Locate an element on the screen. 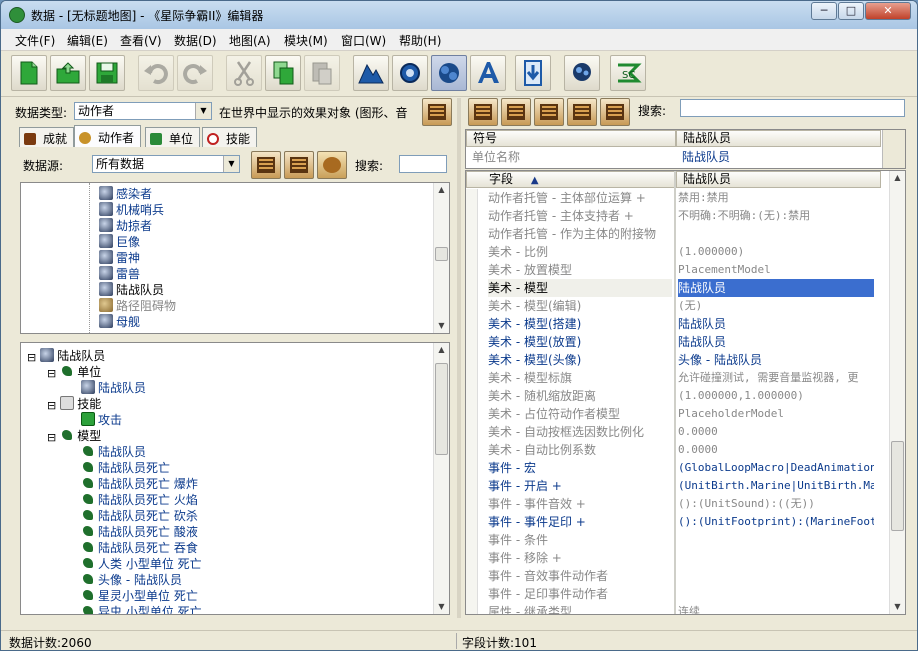  close-button: ✕ is located at coordinates (888, 11).